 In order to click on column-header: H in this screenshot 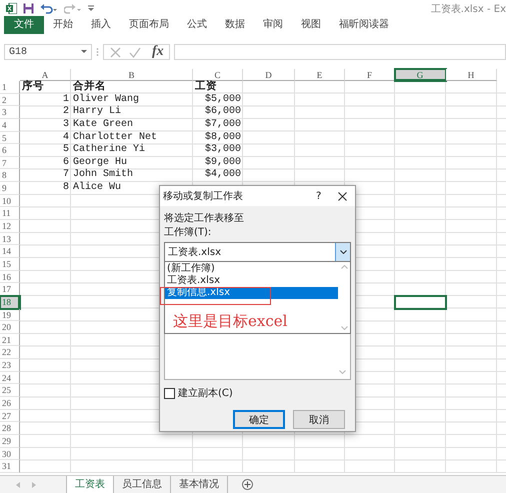, I will do `click(471, 75)`.